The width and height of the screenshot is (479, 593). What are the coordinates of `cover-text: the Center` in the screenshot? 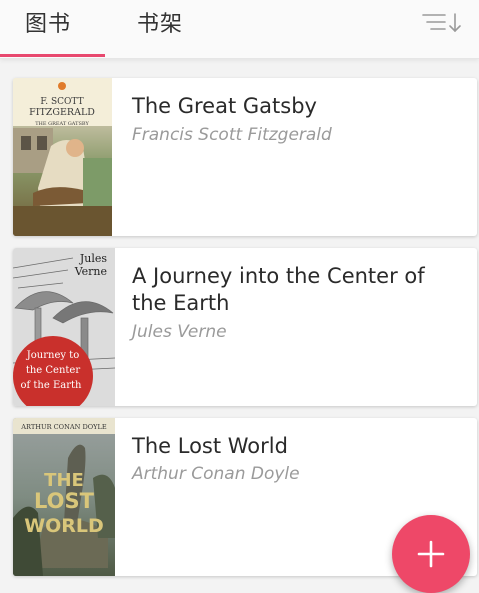 It's located at (53, 370).